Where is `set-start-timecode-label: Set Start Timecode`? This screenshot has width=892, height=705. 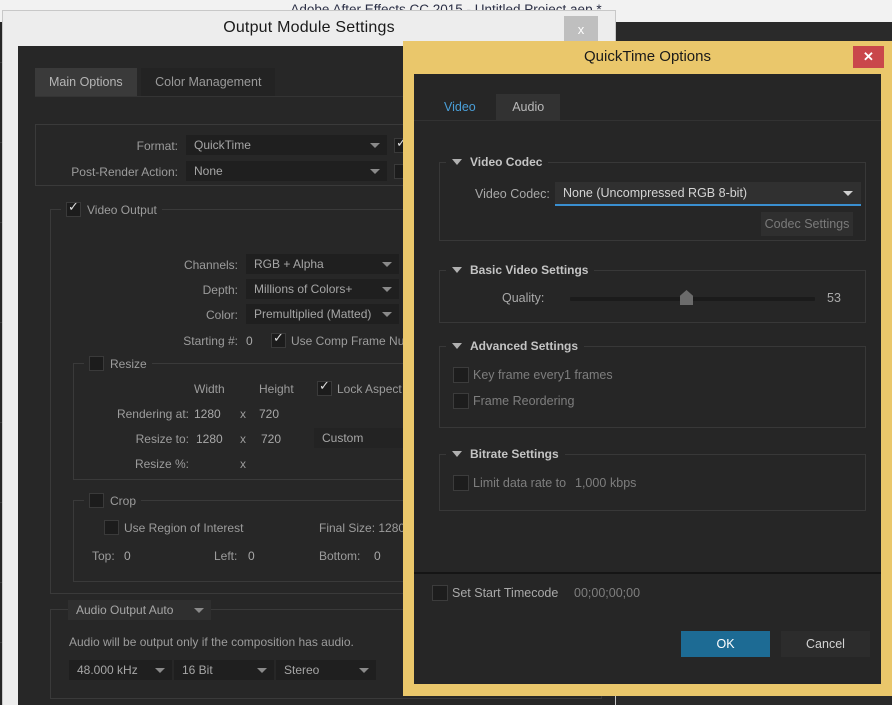
set-start-timecode-label: Set Start Timecode is located at coordinates (505, 593).